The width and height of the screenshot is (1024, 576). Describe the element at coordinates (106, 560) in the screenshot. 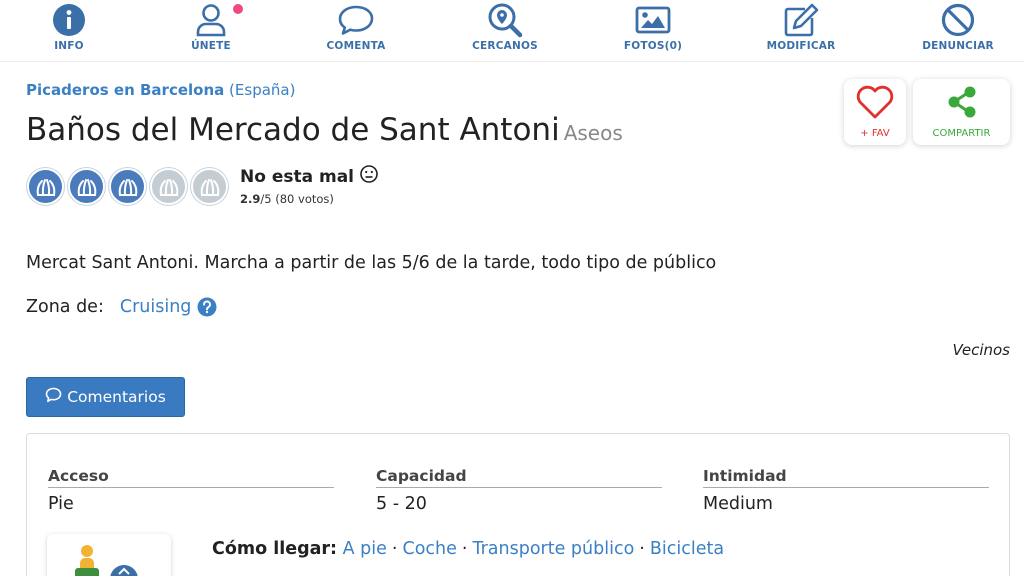

I see `pegman-icon` at that location.